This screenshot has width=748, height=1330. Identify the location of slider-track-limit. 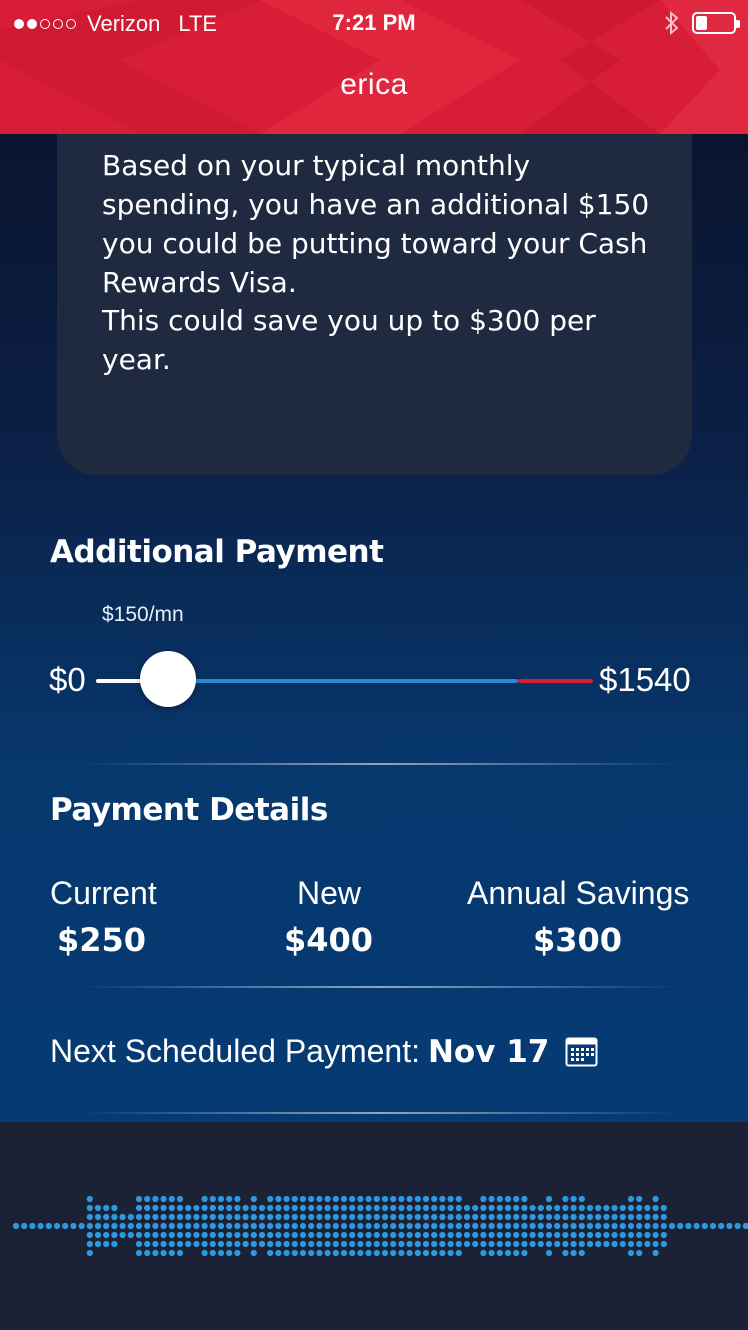
(555, 681).